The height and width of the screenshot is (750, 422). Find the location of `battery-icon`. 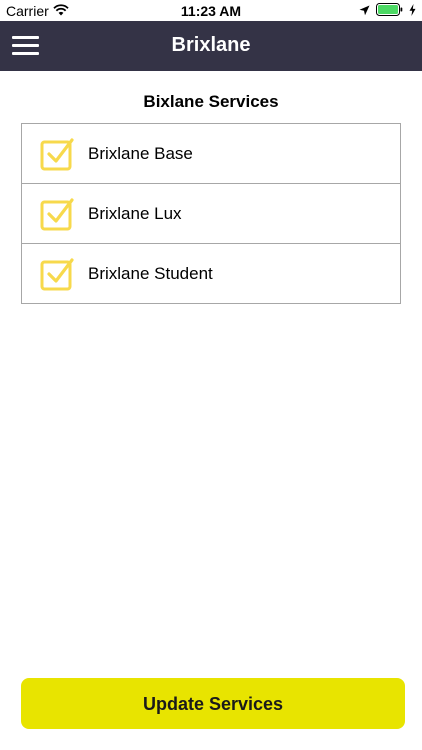

battery-icon is located at coordinates (389, 12).